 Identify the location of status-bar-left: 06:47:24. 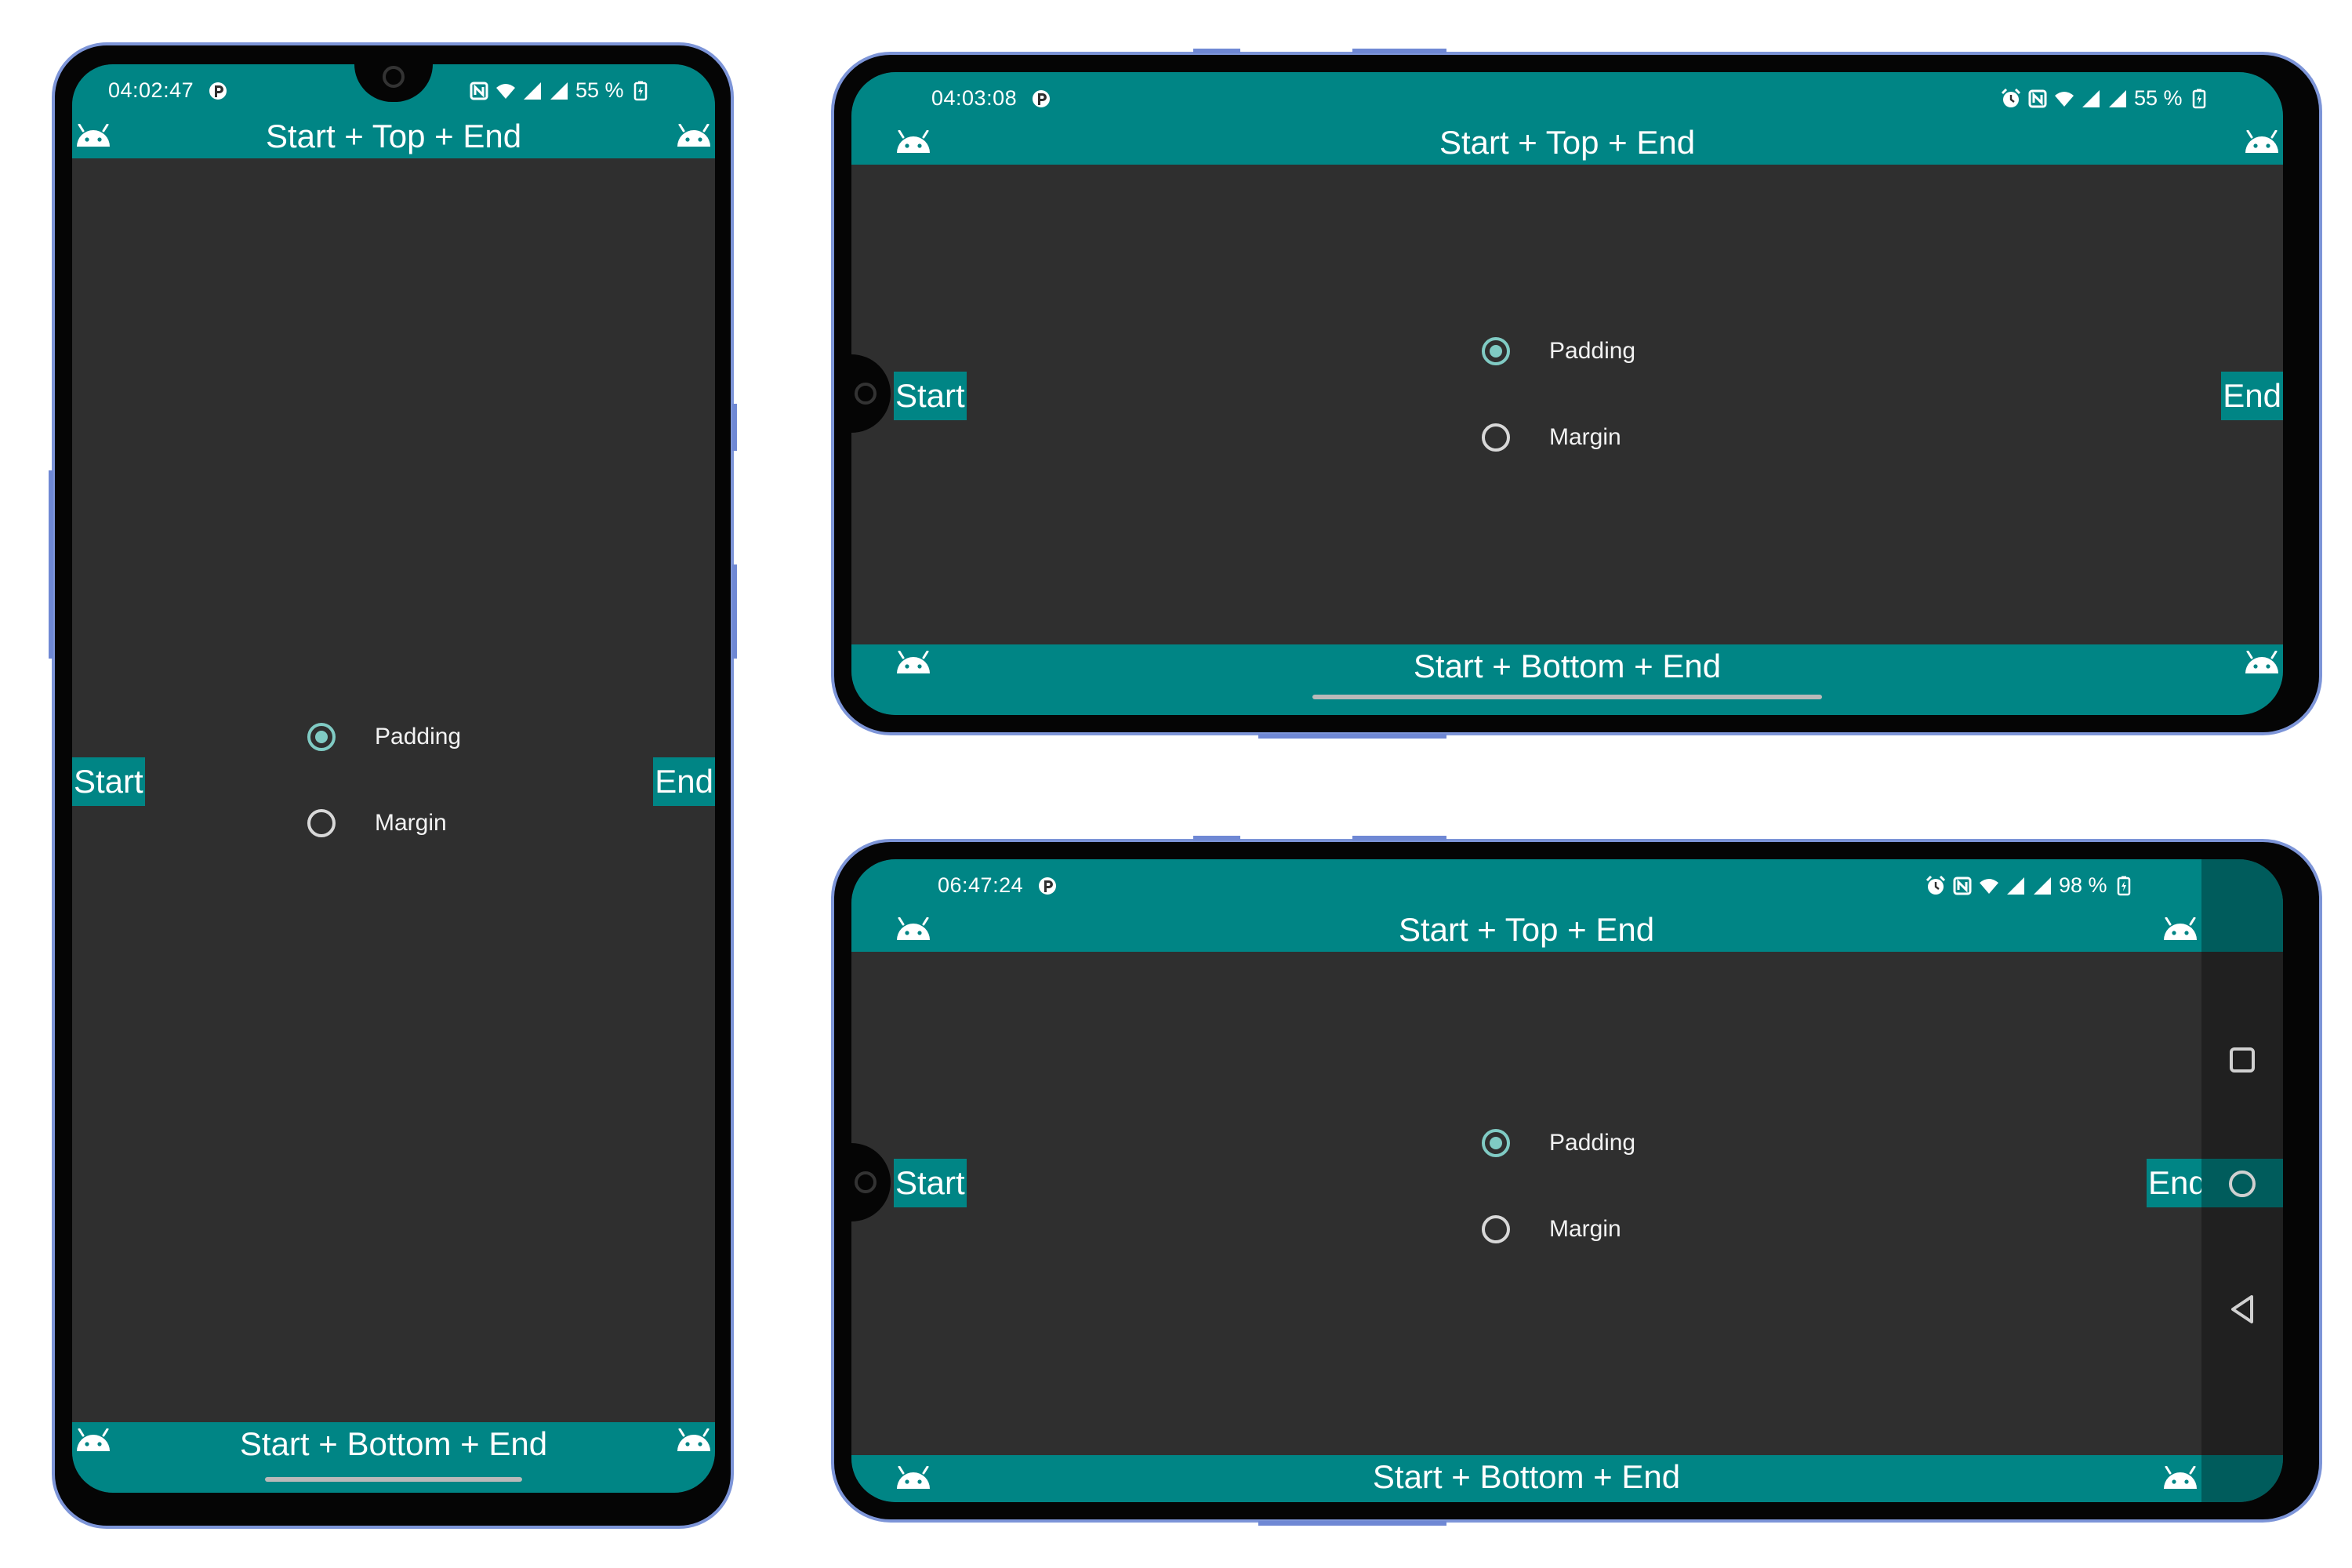
(998, 886).